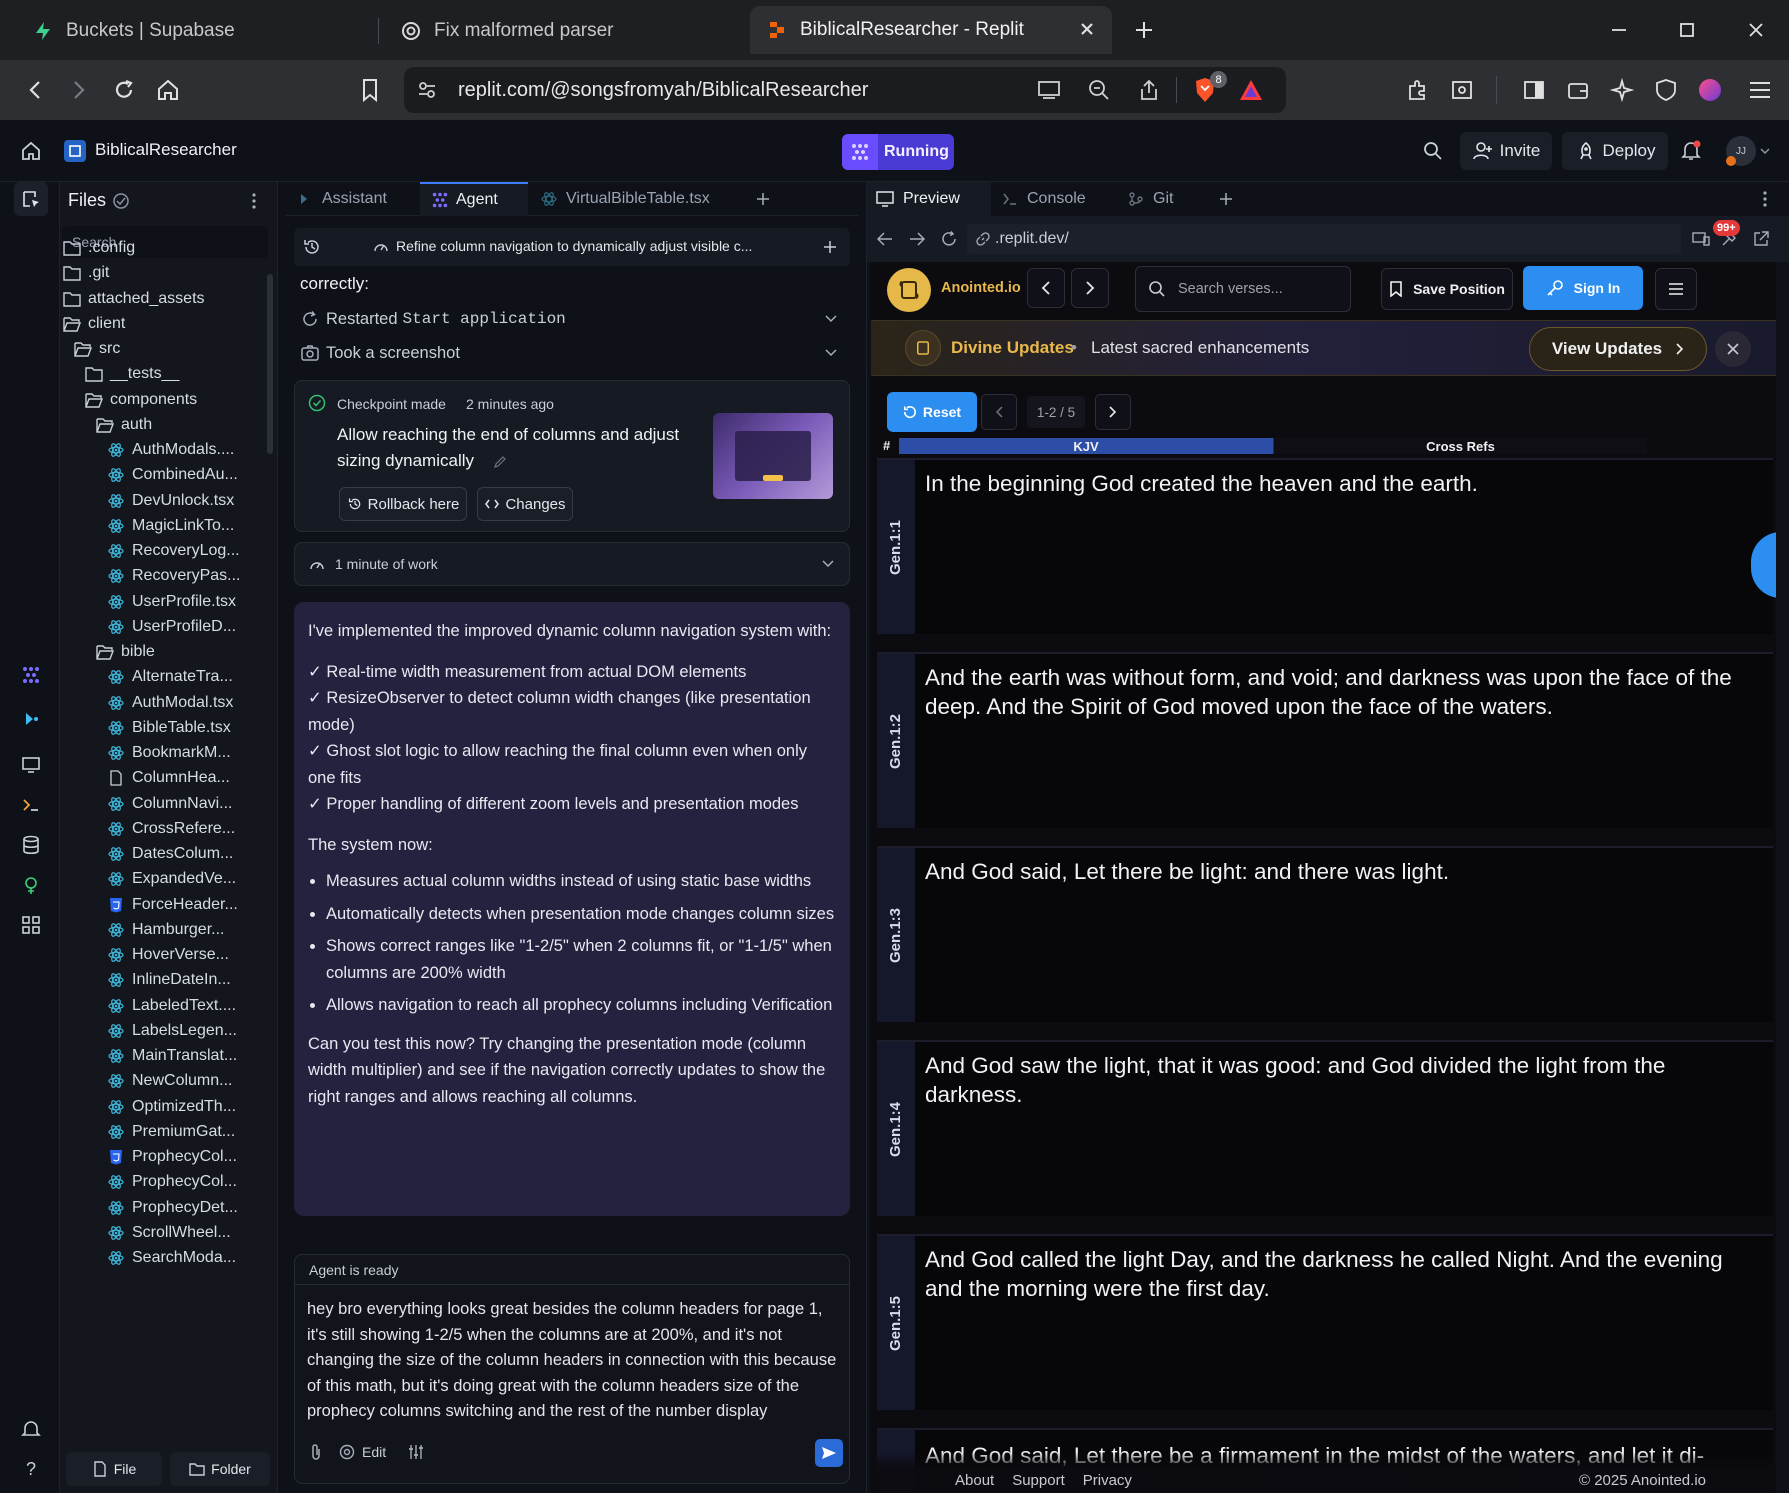 The width and height of the screenshot is (1789, 1493). Describe the element at coordinates (1761, 239) in the screenshot. I see `open-external-icon` at that location.